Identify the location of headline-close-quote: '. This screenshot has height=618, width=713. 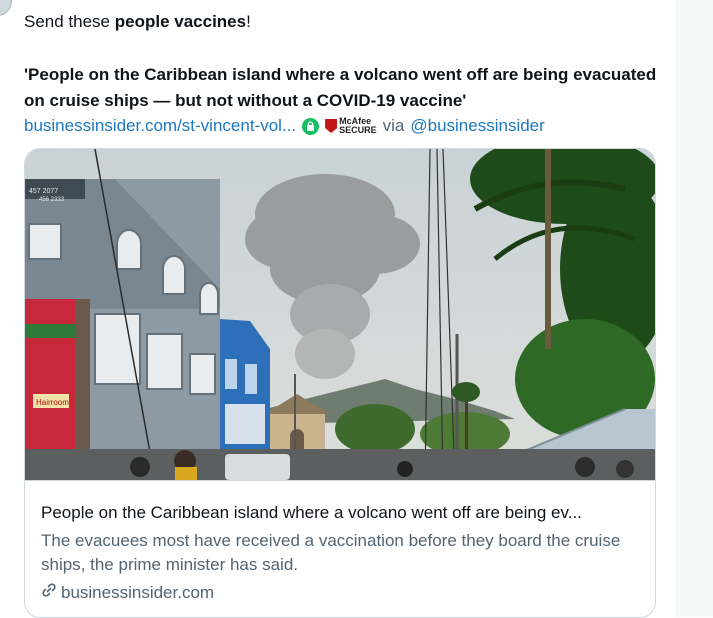
(464, 100).